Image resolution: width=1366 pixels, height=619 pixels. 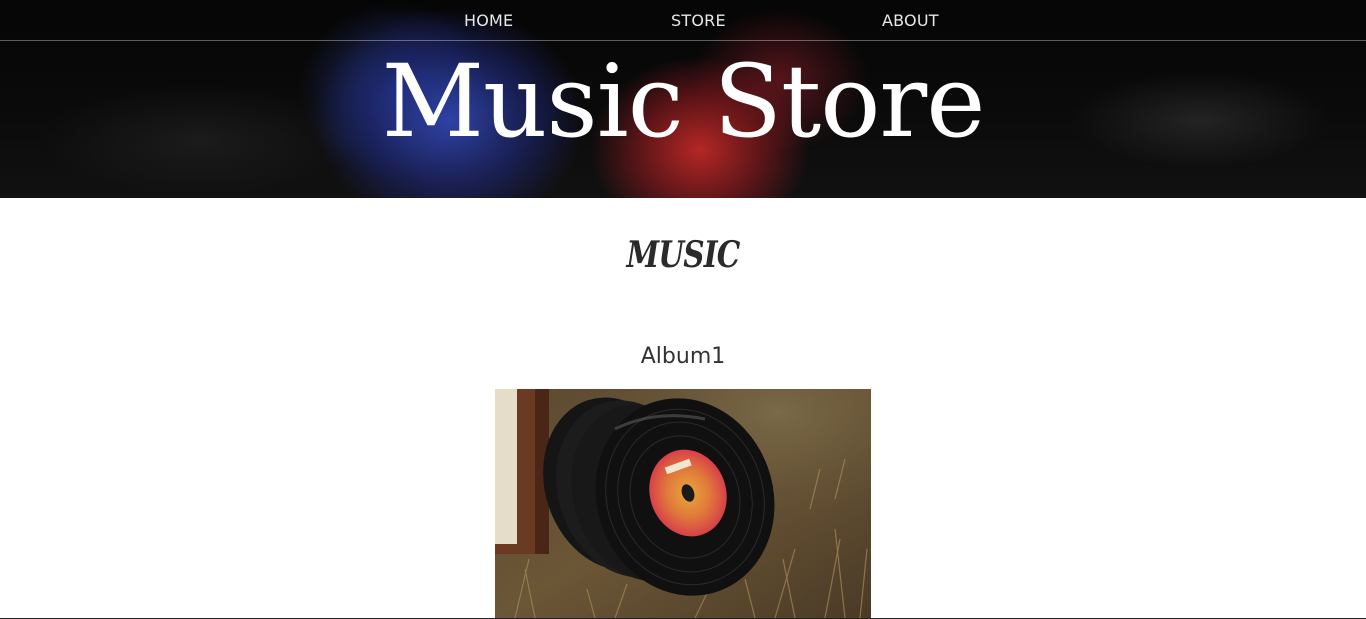 I want to click on main-nav: HOME STORE ABOUT, so click(x=683, y=20).